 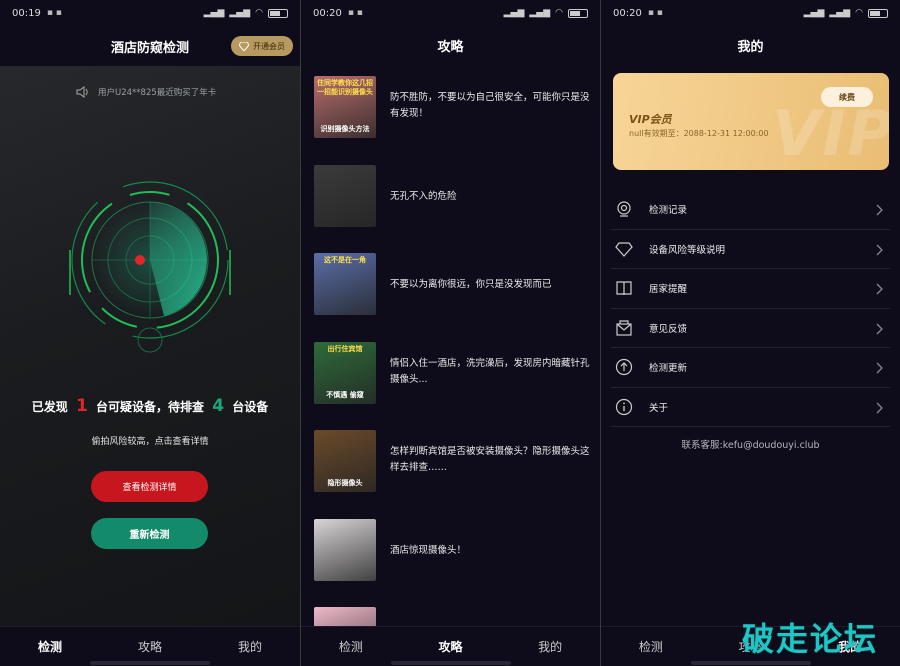 What do you see at coordinates (668, 329) in the screenshot?
I see `menu-item-label: 意见反馈` at bounding box center [668, 329].